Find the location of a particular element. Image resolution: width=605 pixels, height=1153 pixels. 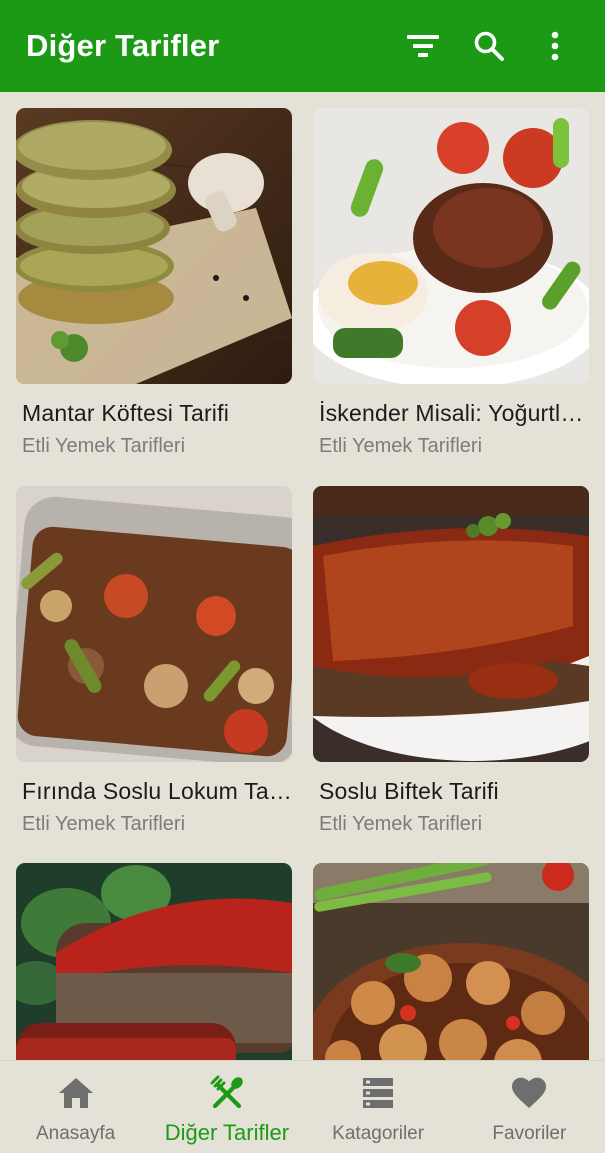

storage-icon is located at coordinates (378, 1093).